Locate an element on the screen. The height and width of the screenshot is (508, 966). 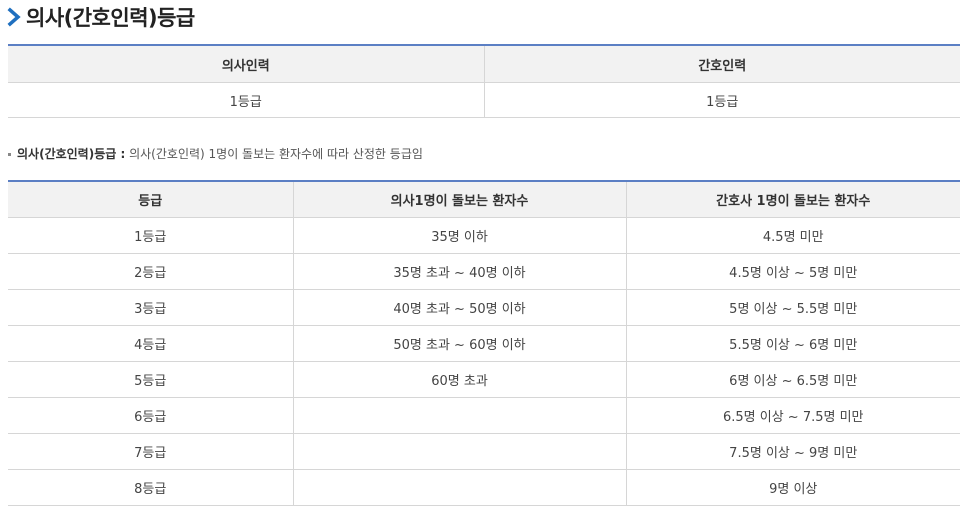
doctor-patients-cell: 35명 초과 ~ 40명 이하 is located at coordinates (460, 271).